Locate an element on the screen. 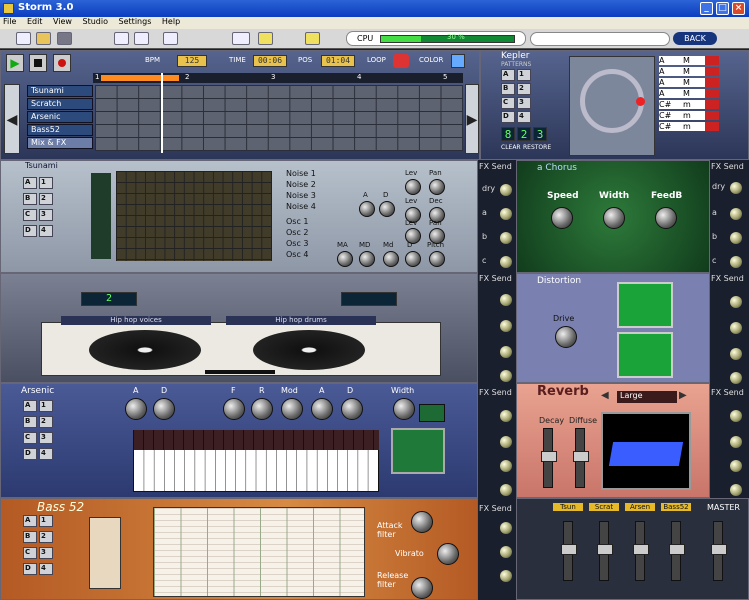 This screenshot has width=749, height=600. menu-help: Help is located at coordinates (171, 21).